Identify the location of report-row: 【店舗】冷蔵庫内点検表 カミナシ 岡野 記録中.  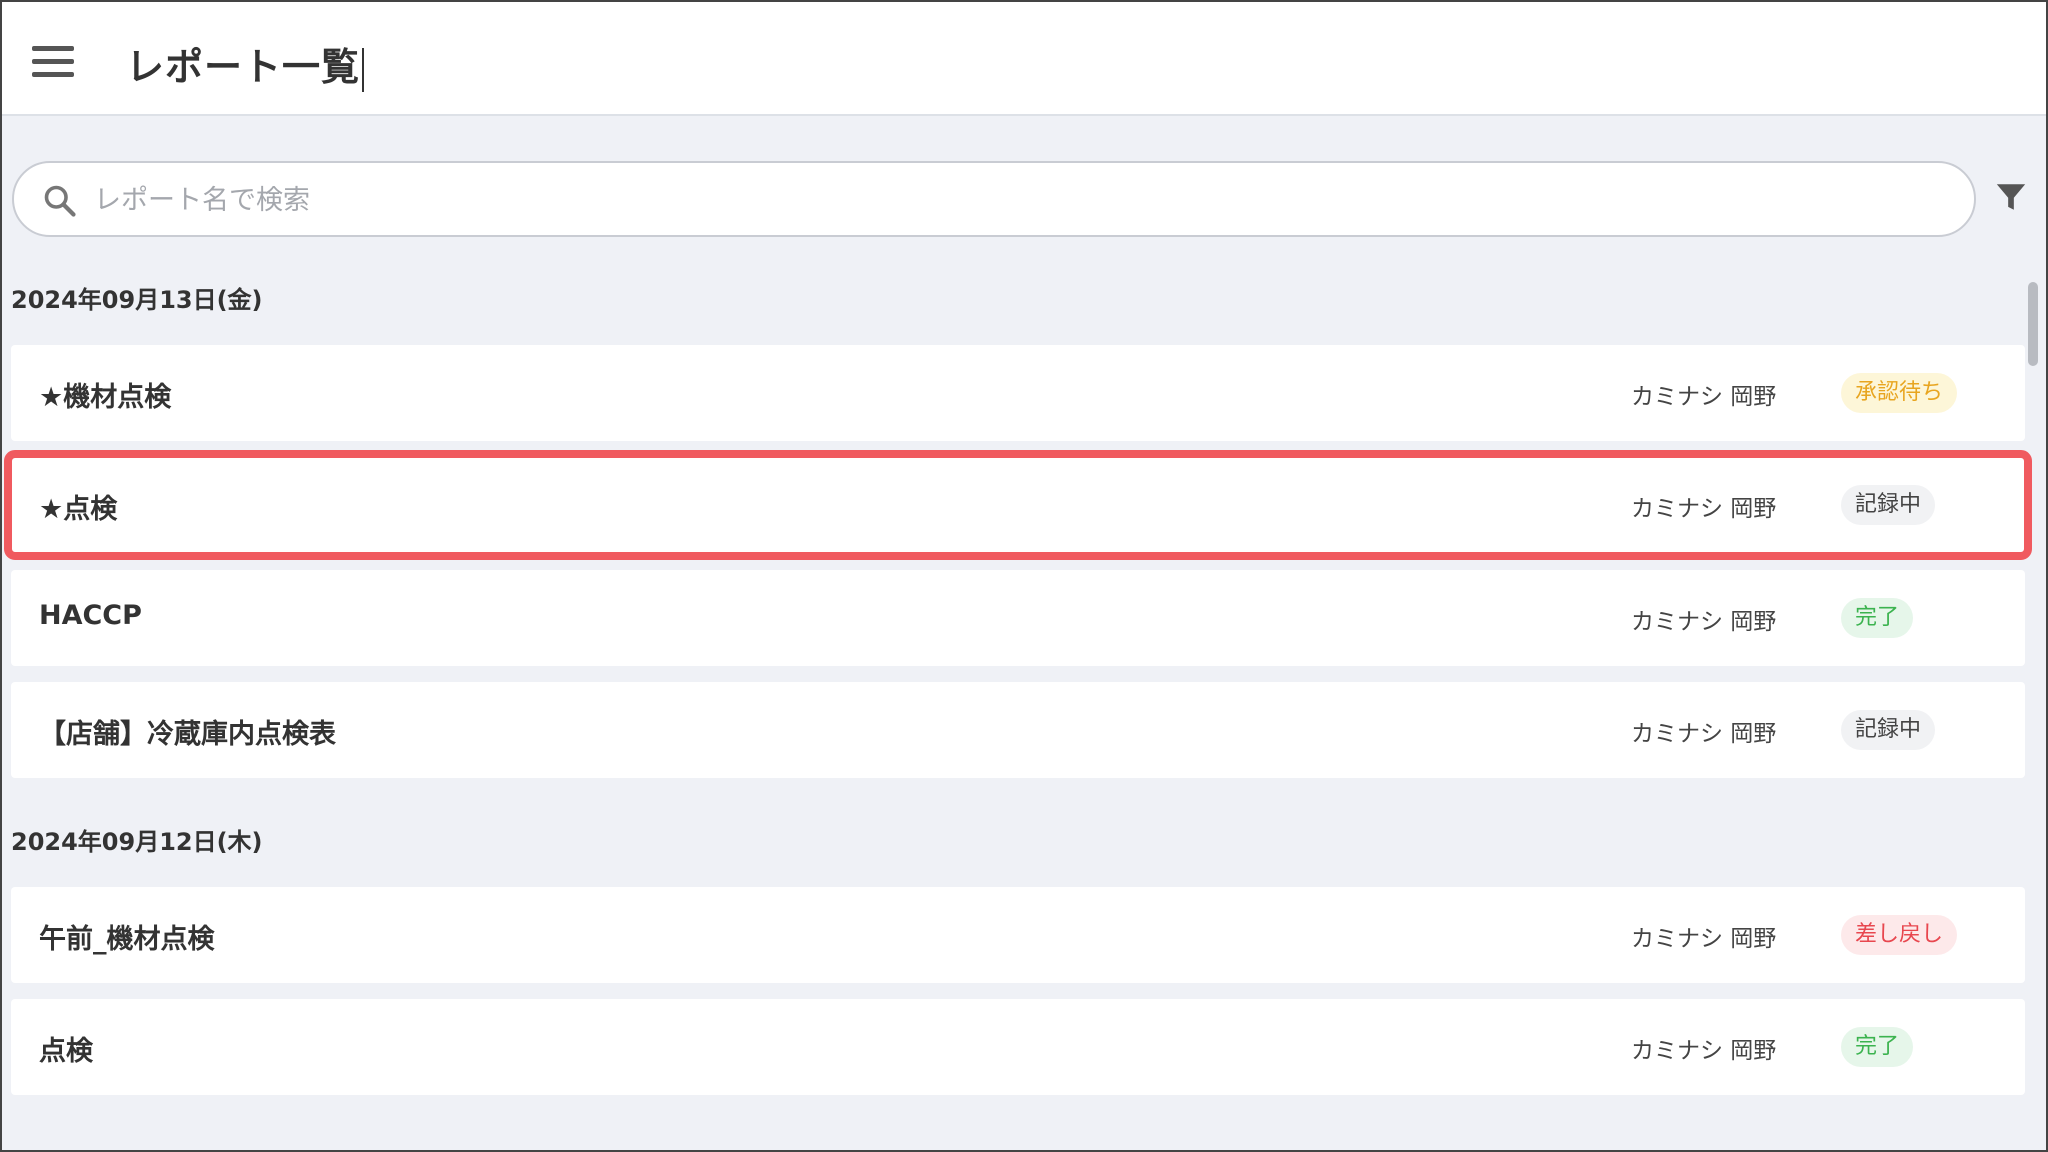
(1018, 730).